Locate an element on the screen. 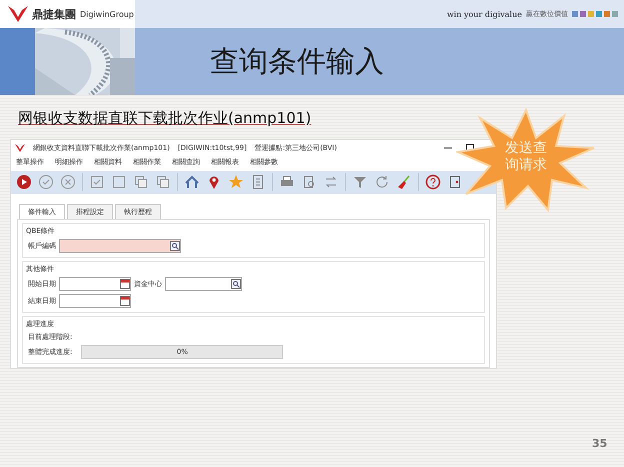 This screenshot has height=467, width=624. slogan: win your digivalue is located at coordinates (484, 14).